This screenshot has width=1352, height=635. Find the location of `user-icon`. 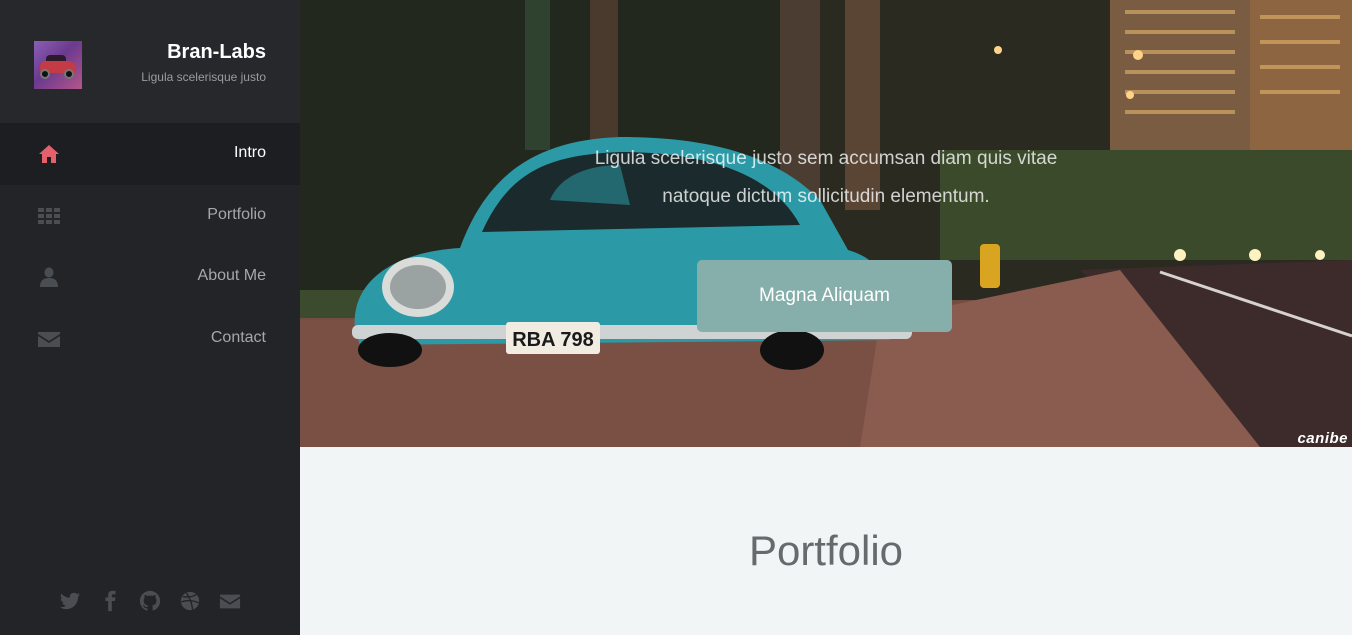

user-icon is located at coordinates (49, 277).